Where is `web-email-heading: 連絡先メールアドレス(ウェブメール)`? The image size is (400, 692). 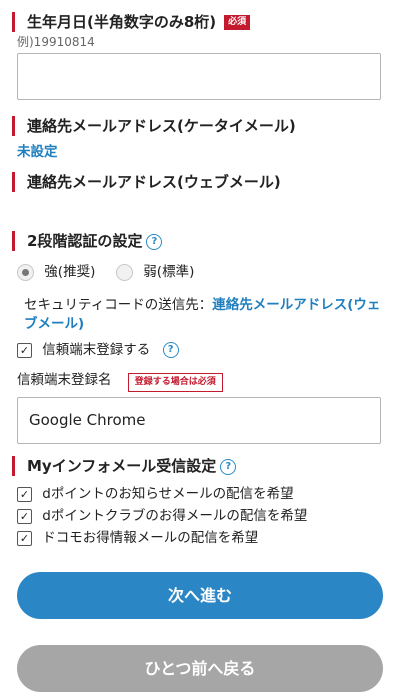
web-email-heading: 連絡先メールアドレス(ウェブメール) is located at coordinates (146, 182).